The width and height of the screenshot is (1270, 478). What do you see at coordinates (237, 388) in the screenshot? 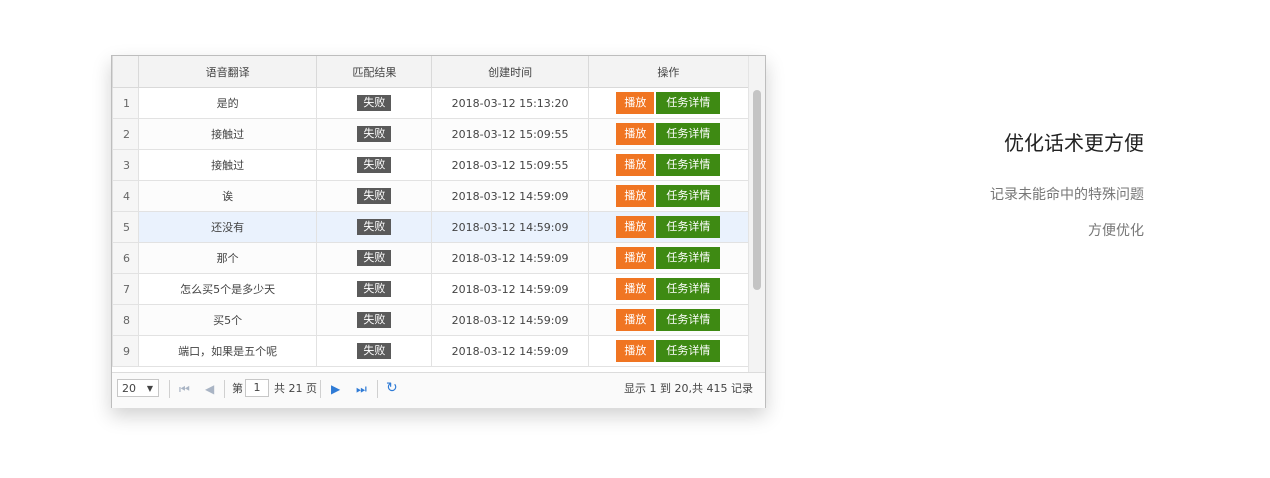
I see `page-prefix-label: 第` at bounding box center [237, 388].